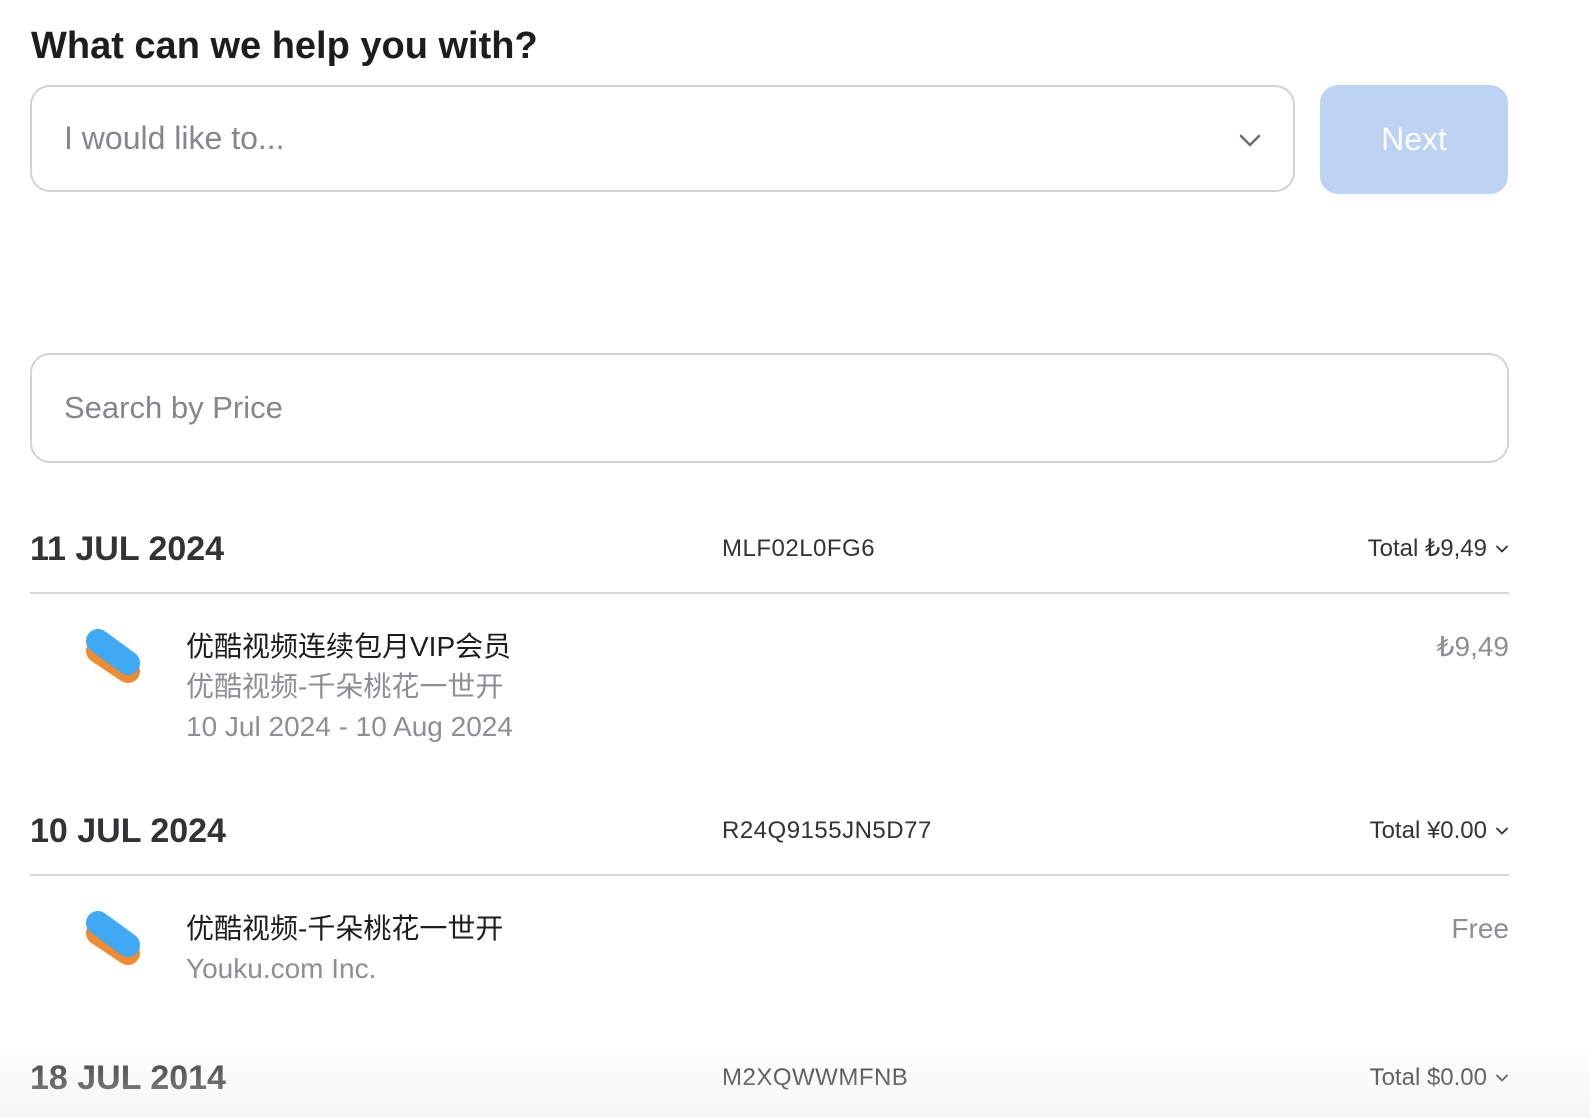 The width and height of the screenshot is (1590, 1118). What do you see at coordinates (1472, 646) in the screenshot?
I see `item-price: ₺9,49` at bounding box center [1472, 646].